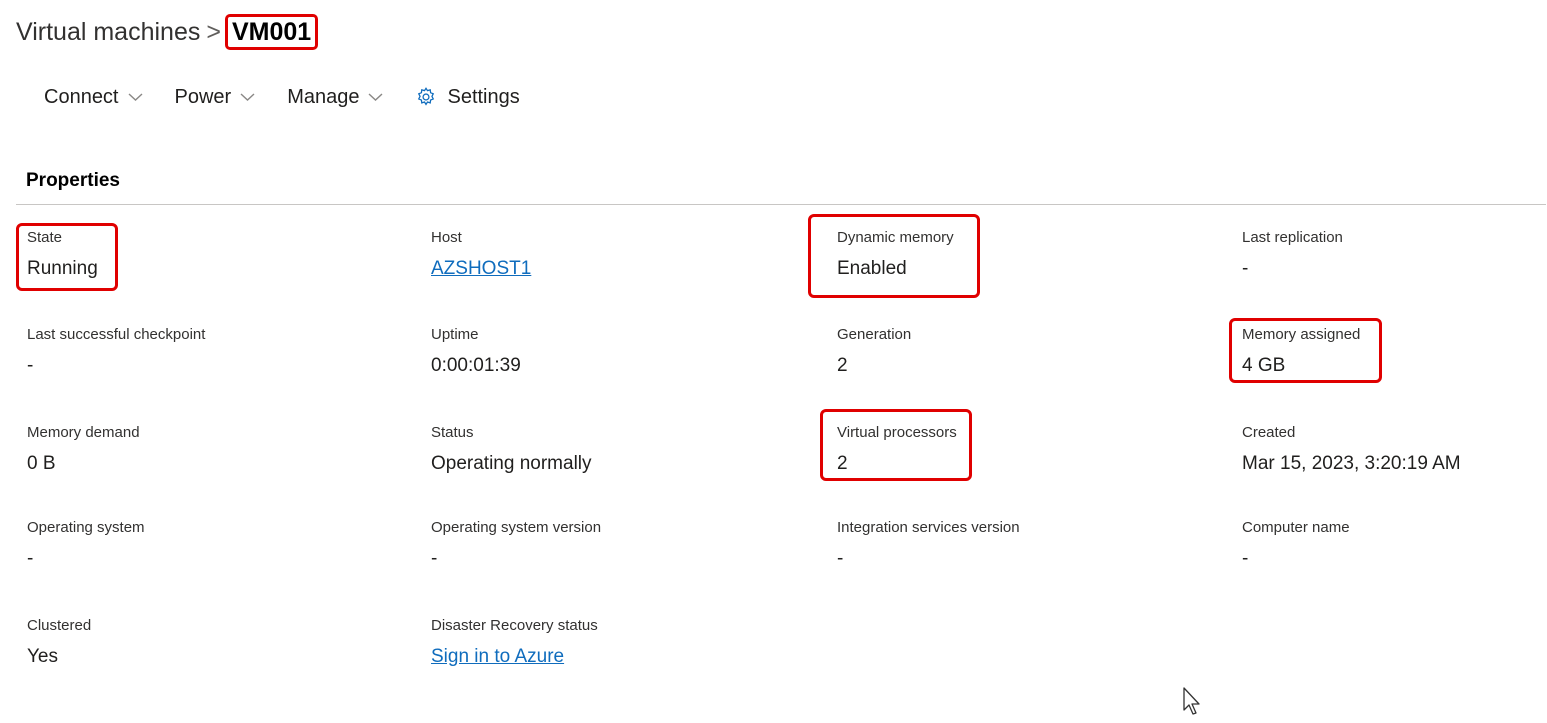  What do you see at coordinates (516, 544) in the screenshot?
I see `property-operating-system-version: Operating system version -` at bounding box center [516, 544].